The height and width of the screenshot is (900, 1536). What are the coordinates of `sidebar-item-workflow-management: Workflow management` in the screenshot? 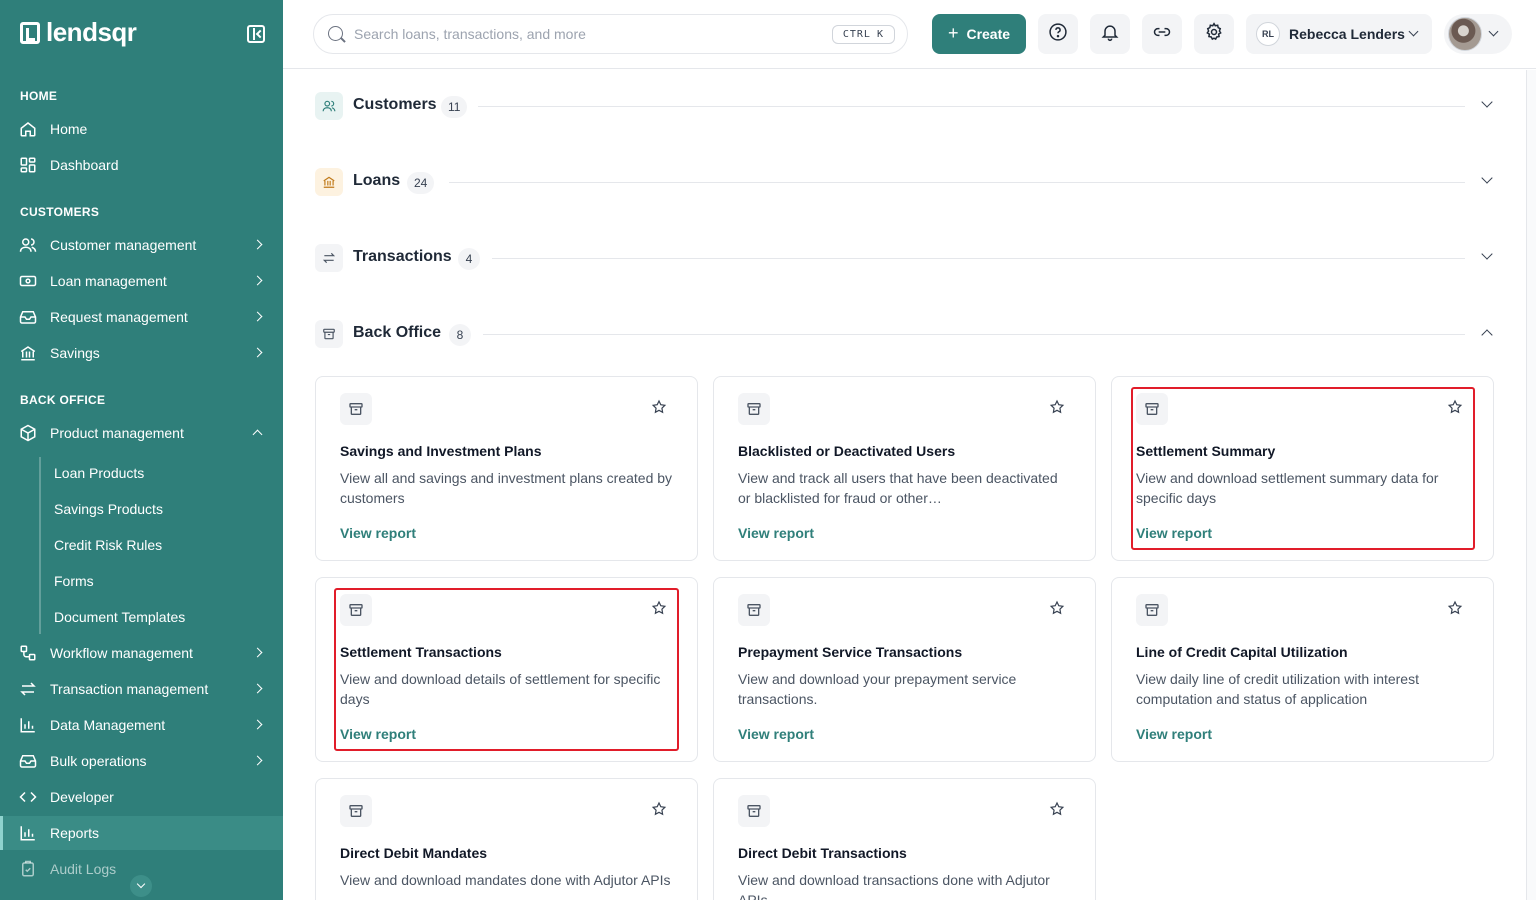 It's located at (141, 653).